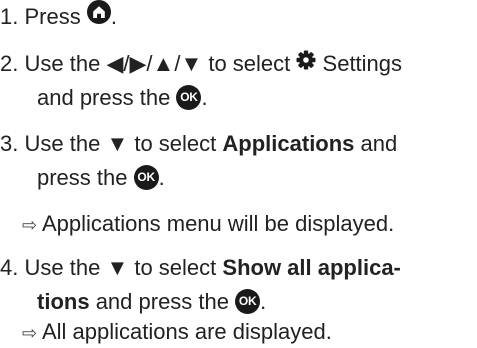 The image size is (477, 348). I want to click on step-number: 4., so click(9, 267).